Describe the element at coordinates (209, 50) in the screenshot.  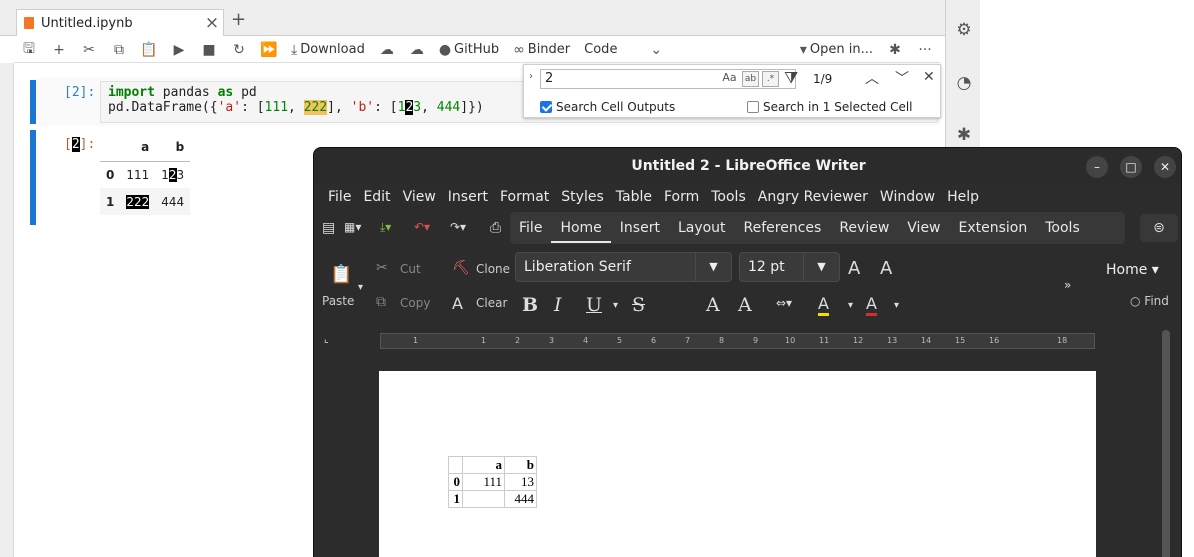
I see `stop-icon: ■` at that location.